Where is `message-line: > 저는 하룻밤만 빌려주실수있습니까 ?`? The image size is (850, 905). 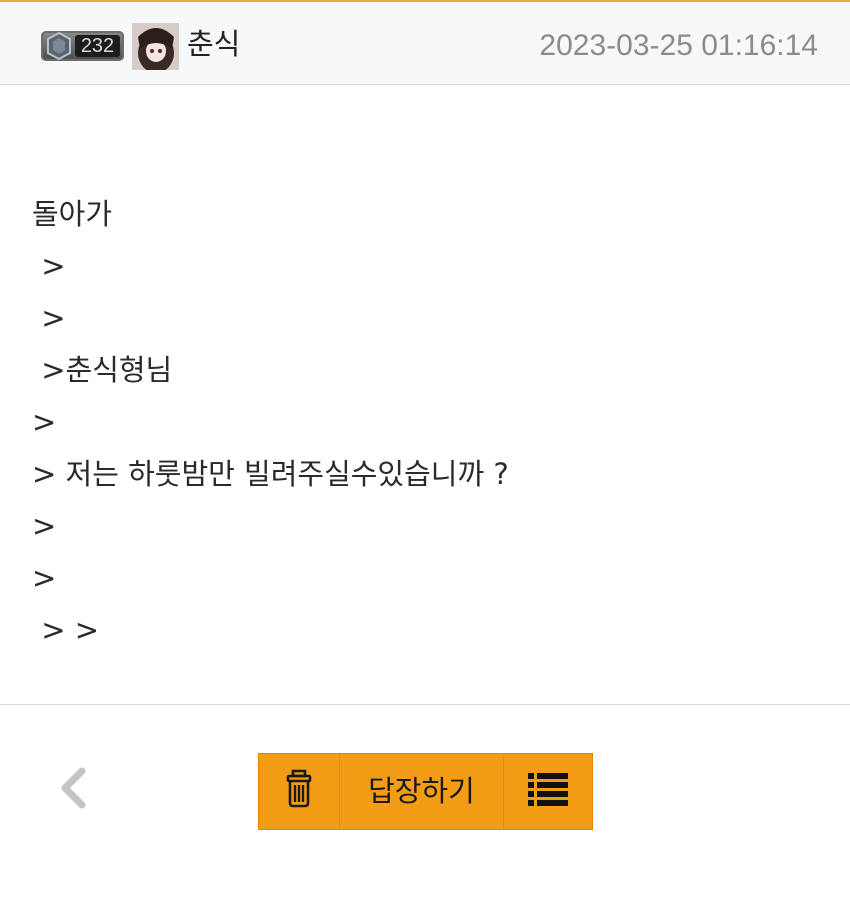
message-line: > 저는 하룻밤만 빌려주실수있습니까 ? is located at coordinates (270, 474).